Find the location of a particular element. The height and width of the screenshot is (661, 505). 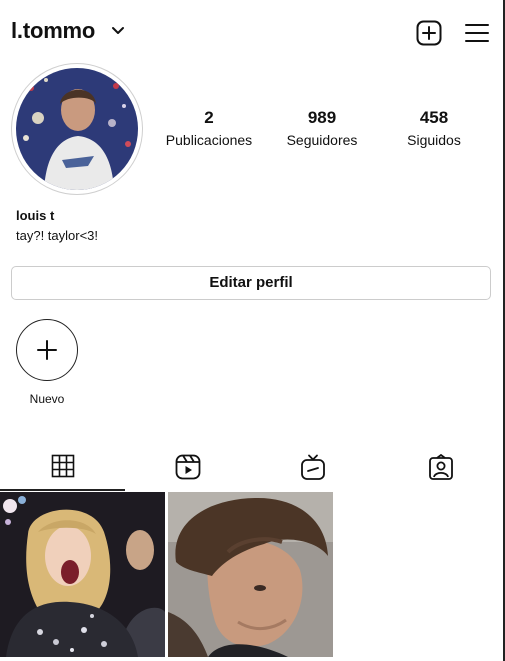

following-count: 458 Siguidos is located at coordinates (434, 128).